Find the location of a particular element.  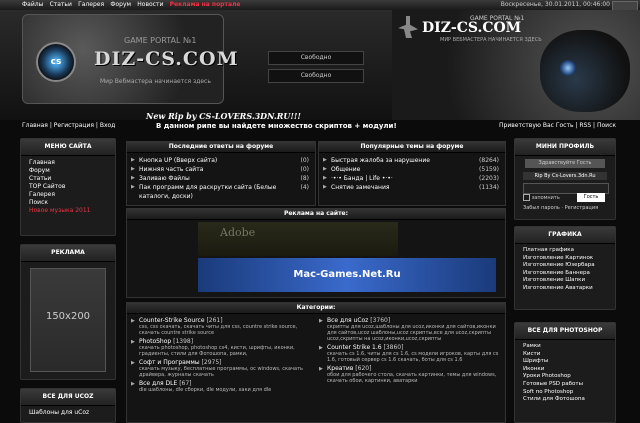

nav-register: Регистрация is located at coordinates (74, 125).